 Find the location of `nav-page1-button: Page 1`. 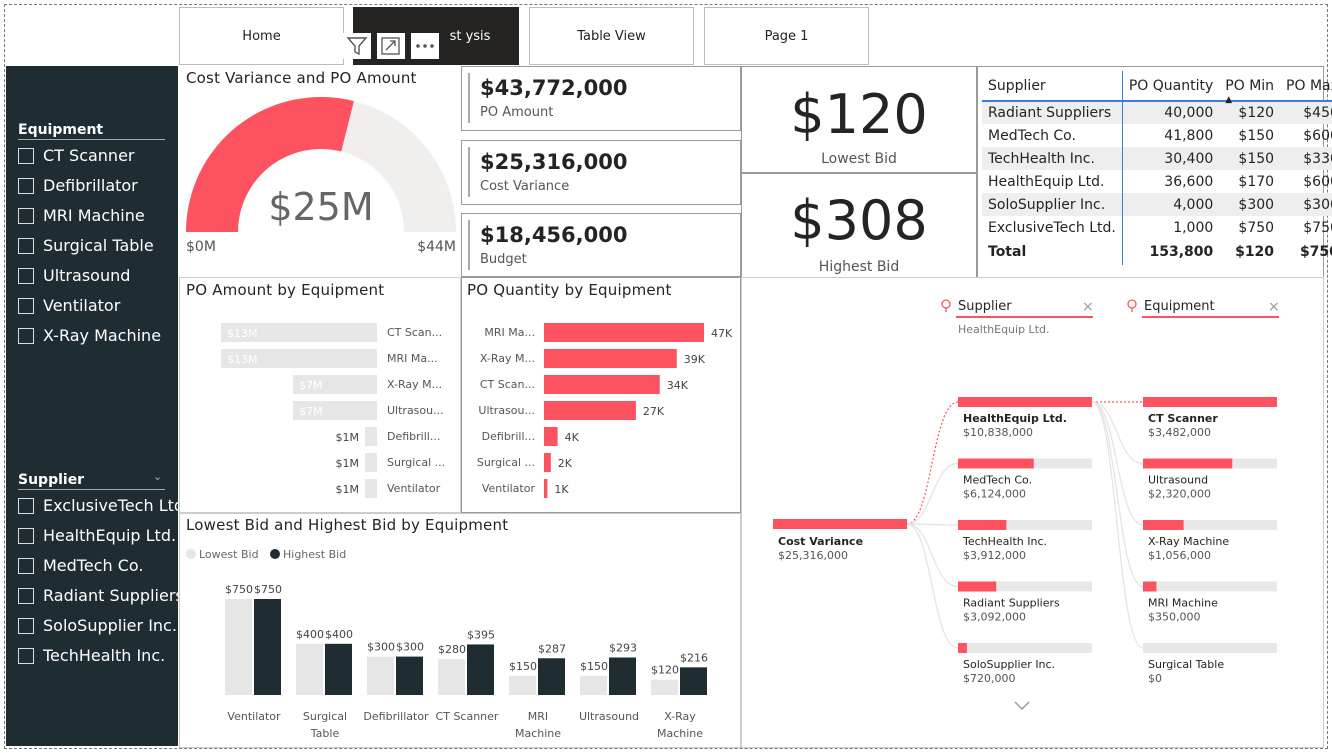

nav-page1-button: Page 1 is located at coordinates (786, 36).